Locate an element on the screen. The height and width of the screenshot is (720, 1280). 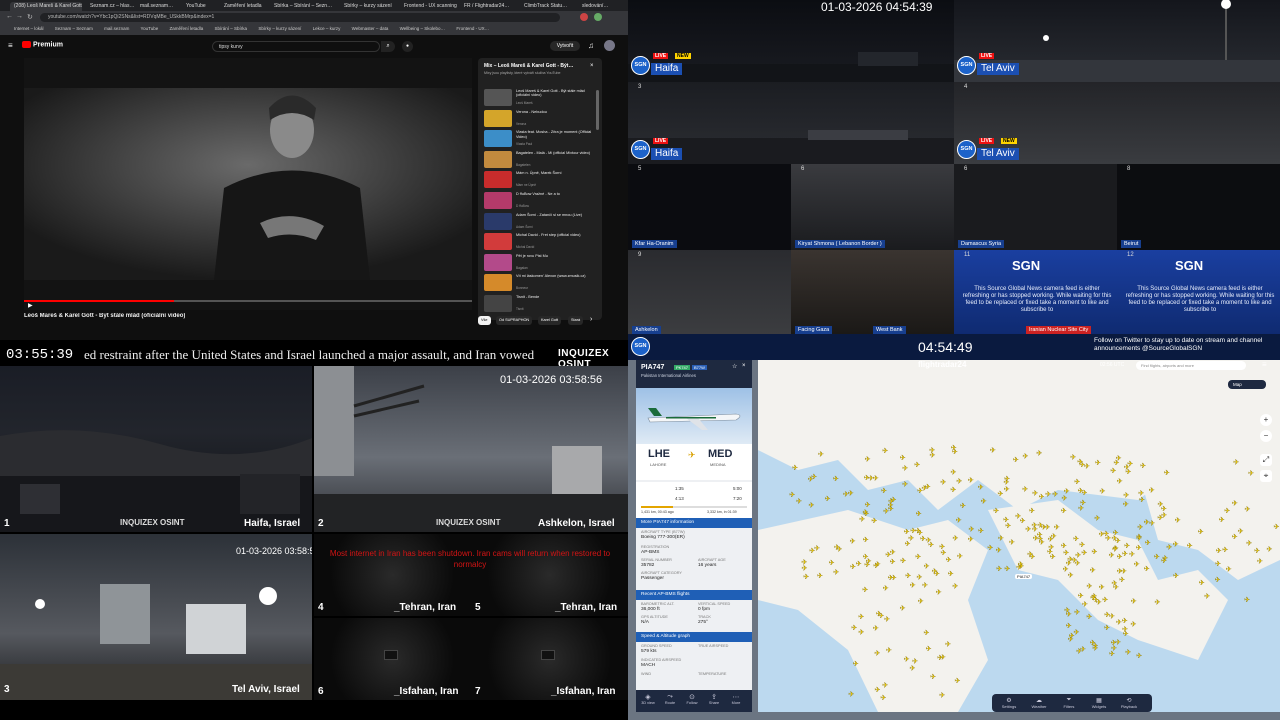
tab: Frontend - UX scanning is located at coordinates (430, 6).